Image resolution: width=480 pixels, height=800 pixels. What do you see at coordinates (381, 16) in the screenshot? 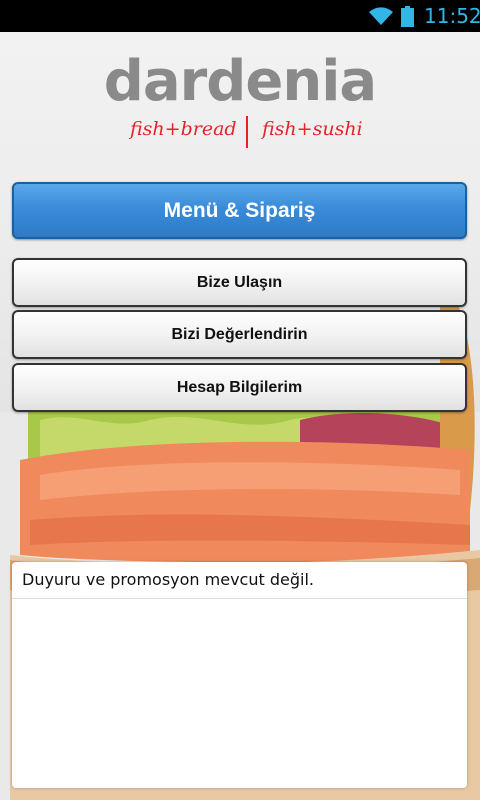
I see `wifi-icon` at bounding box center [381, 16].